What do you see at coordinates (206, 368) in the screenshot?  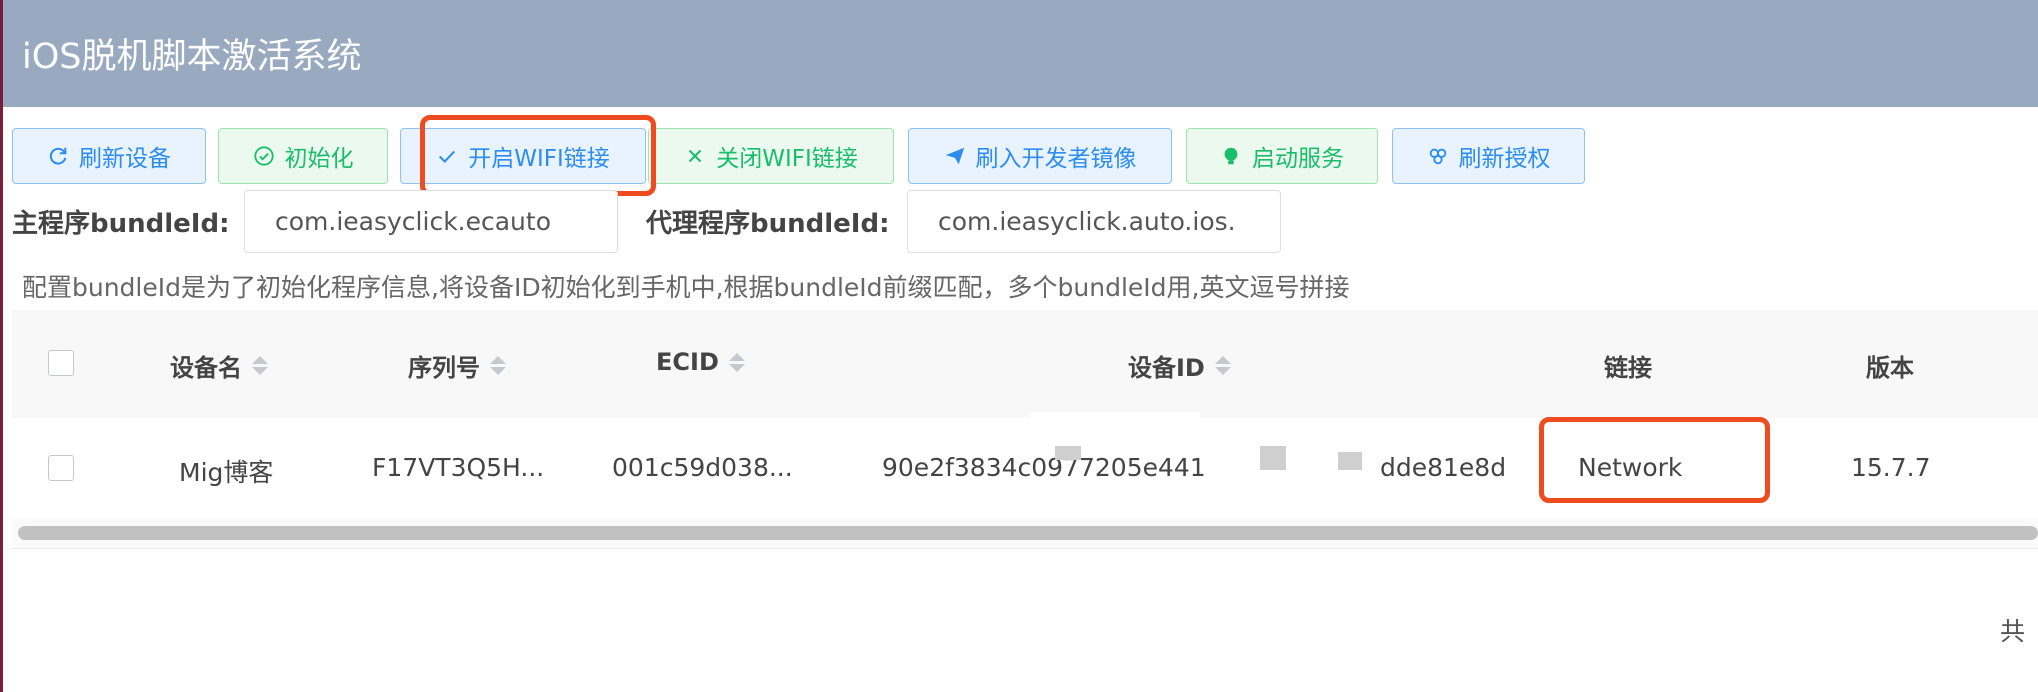 I see `column-header-device-name-label: 设备名` at bounding box center [206, 368].